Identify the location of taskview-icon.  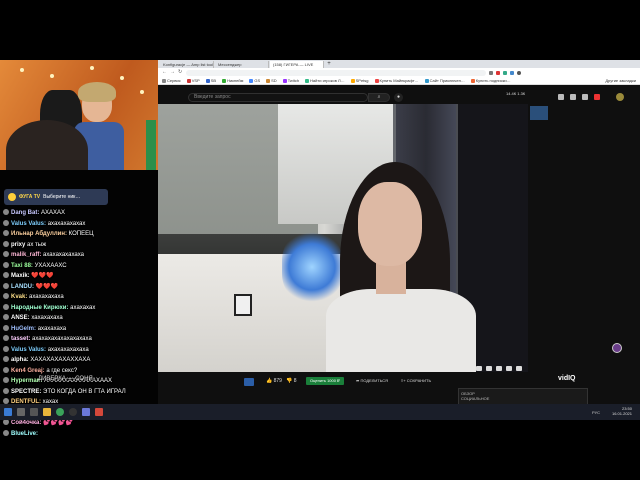
(34, 412).